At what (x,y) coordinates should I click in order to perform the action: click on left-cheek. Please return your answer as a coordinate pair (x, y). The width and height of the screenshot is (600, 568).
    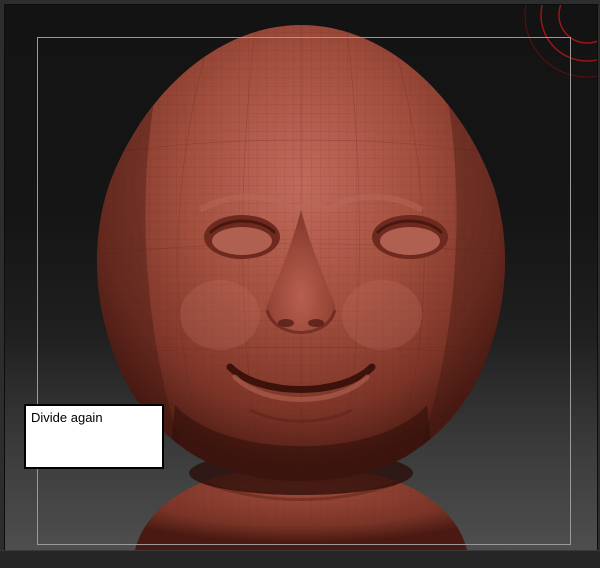
    Looking at the image, I should click on (220, 315).